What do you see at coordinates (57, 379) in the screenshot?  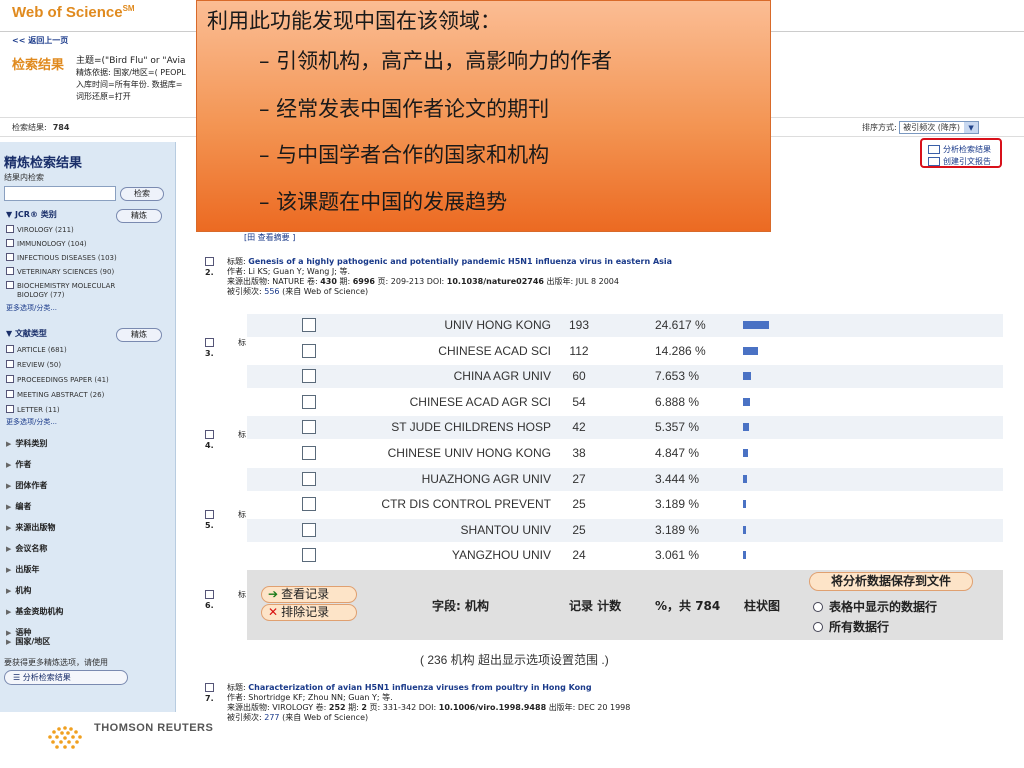 I see `facet-item: PROCEEDINGS PAPER (41)` at bounding box center [57, 379].